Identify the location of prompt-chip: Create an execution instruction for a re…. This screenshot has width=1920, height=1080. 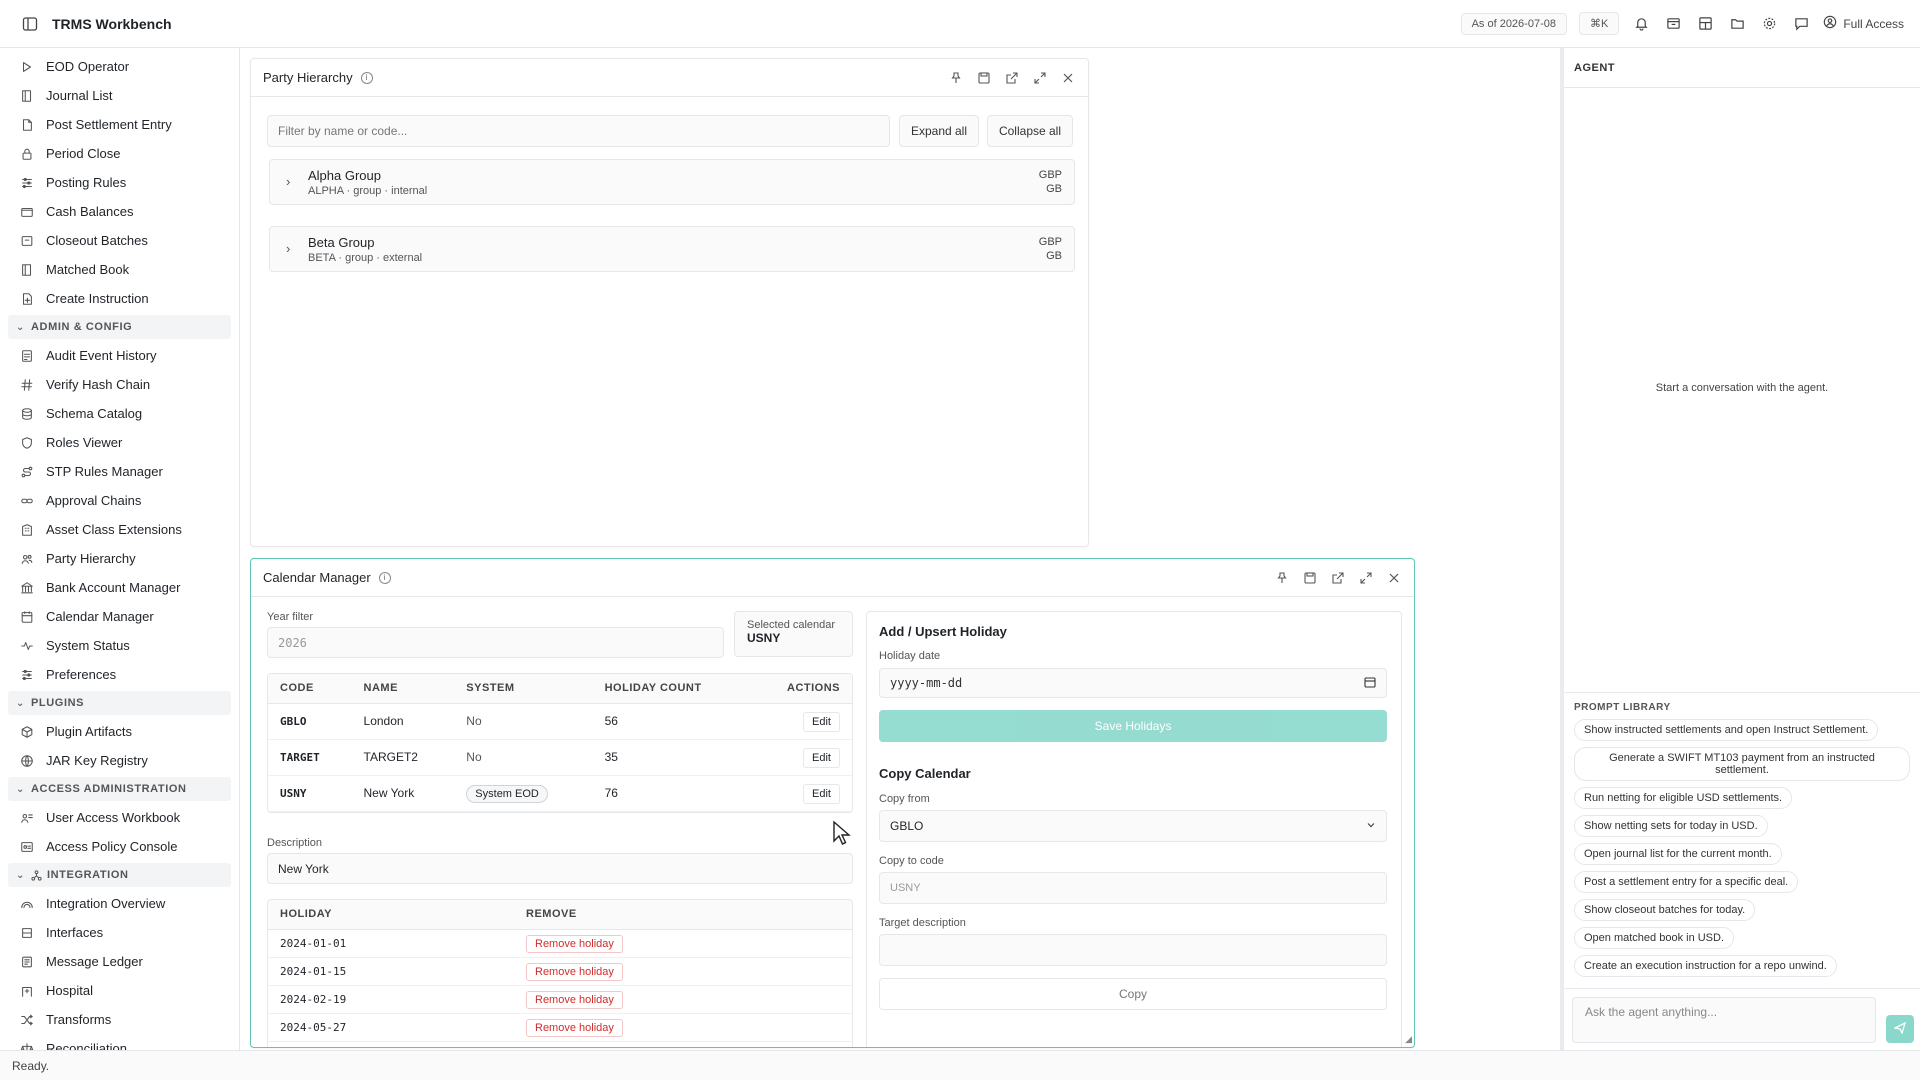
(1705, 966).